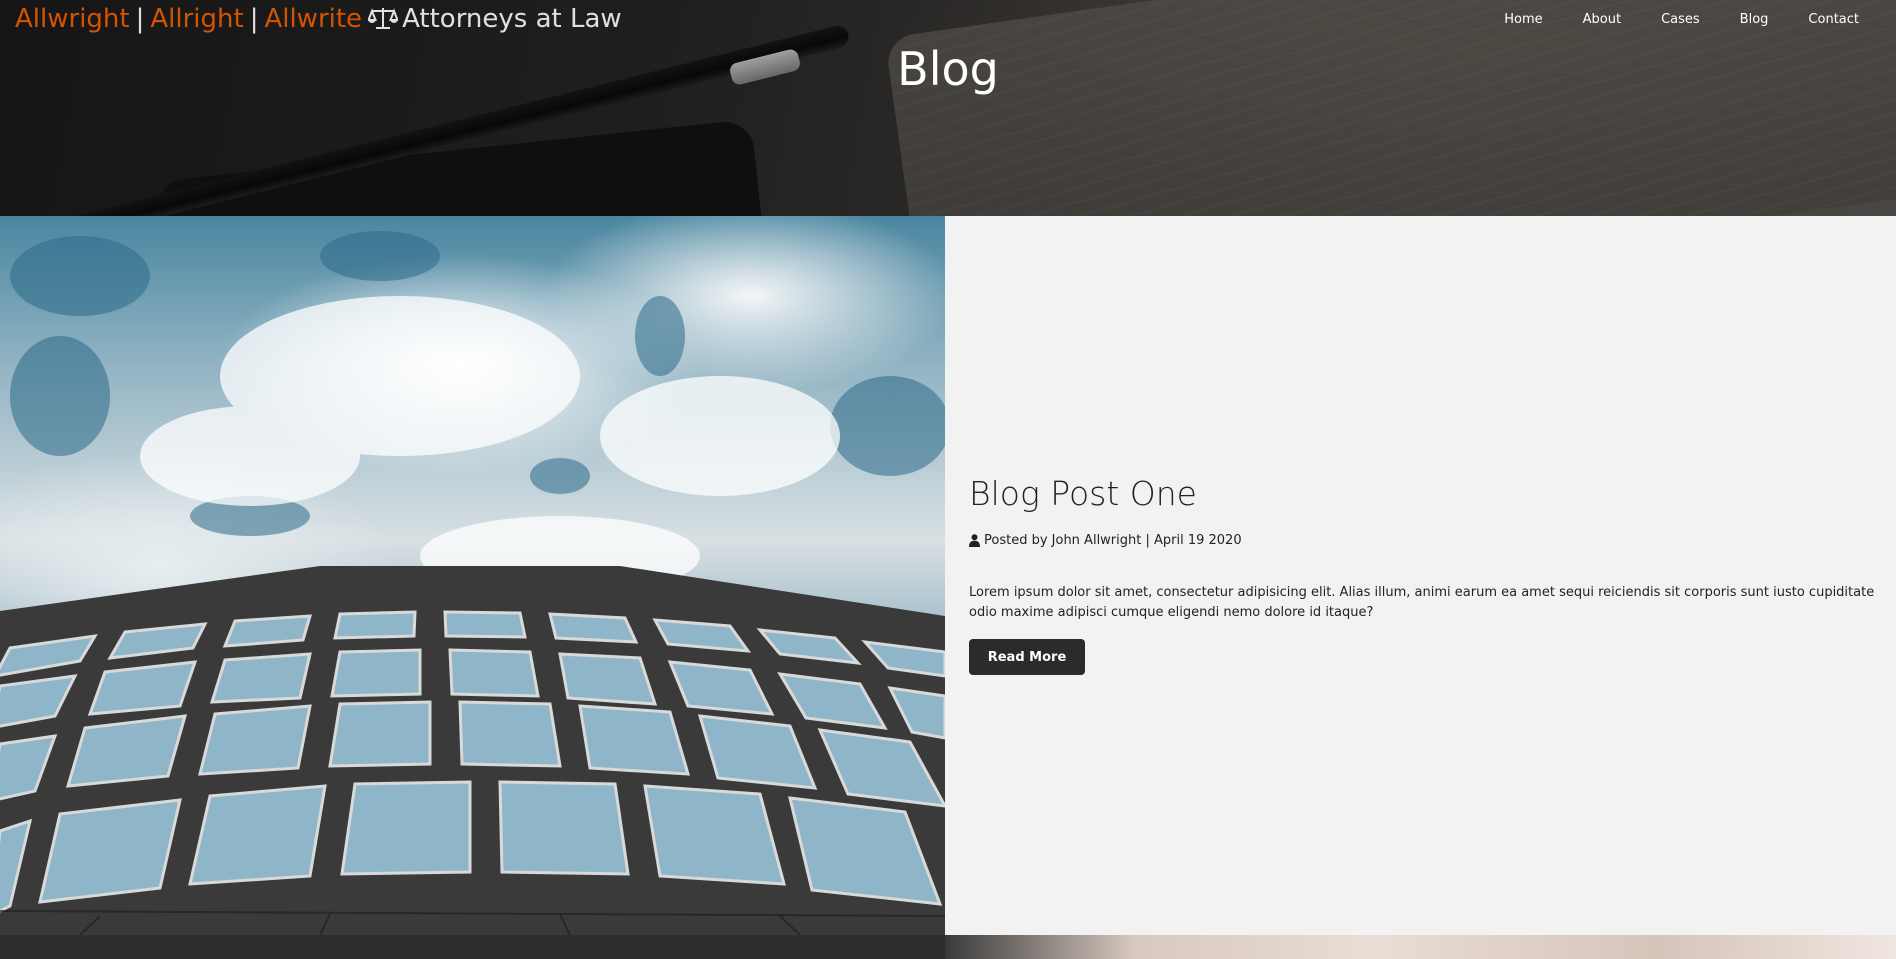  What do you see at coordinates (1027, 657) in the screenshot?
I see `read-more-button: Read More` at bounding box center [1027, 657].